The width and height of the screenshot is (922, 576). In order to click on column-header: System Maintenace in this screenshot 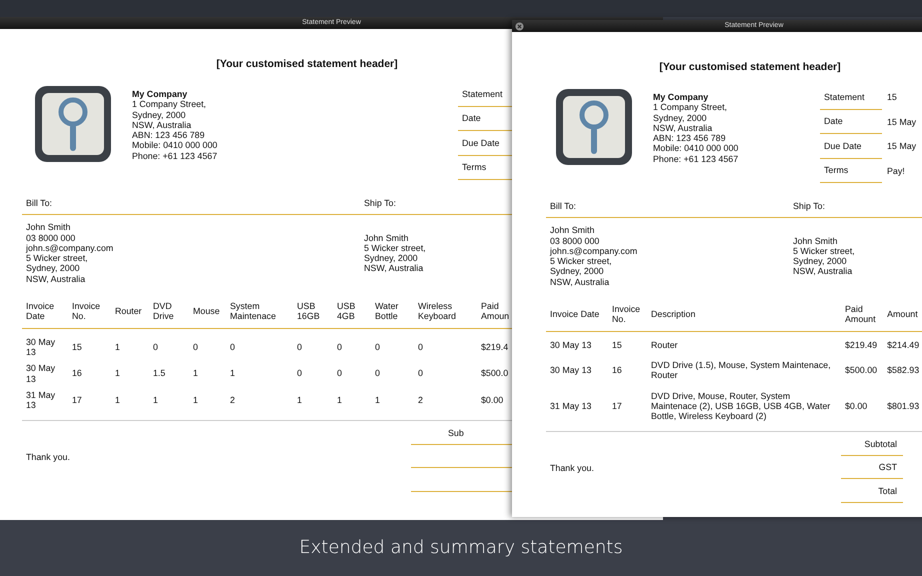, I will do `click(259, 314)`.